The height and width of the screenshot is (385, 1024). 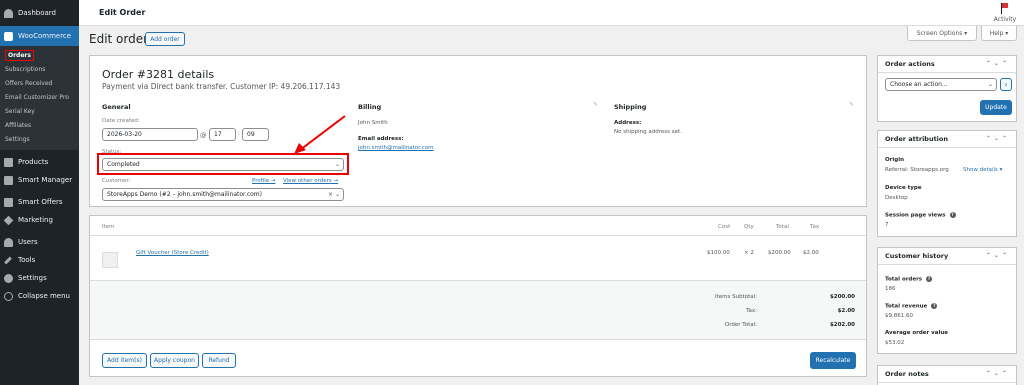 What do you see at coordinates (947, 64) in the screenshot?
I see `order-actions-header: Order actions ⌃⌄⌃` at bounding box center [947, 64].